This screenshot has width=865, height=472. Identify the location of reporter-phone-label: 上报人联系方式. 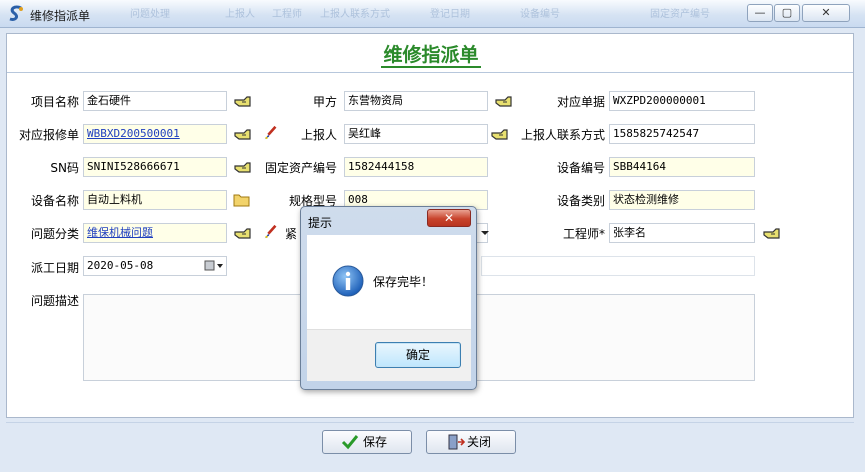
(562, 135).